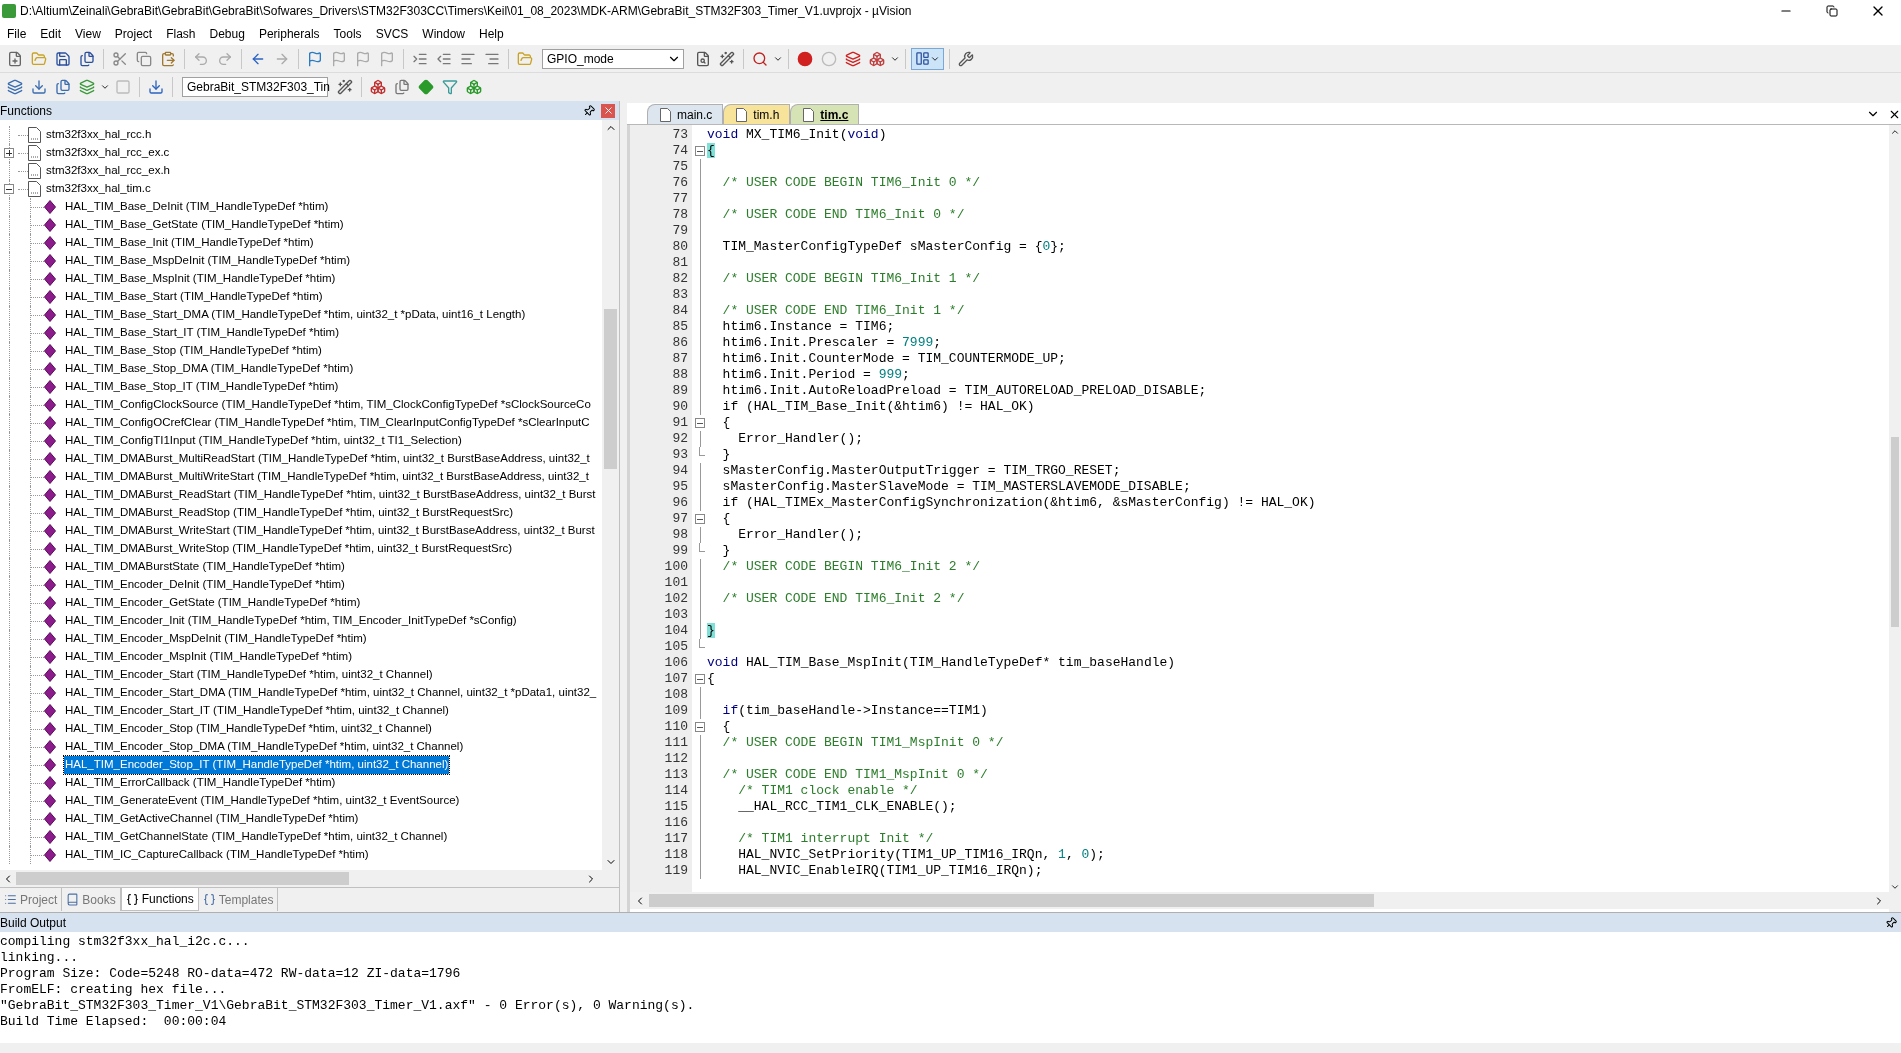 The height and width of the screenshot is (1053, 1901). What do you see at coordinates (51, 33) in the screenshot?
I see `menu-item: Edit` at bounding box center [51, 33].